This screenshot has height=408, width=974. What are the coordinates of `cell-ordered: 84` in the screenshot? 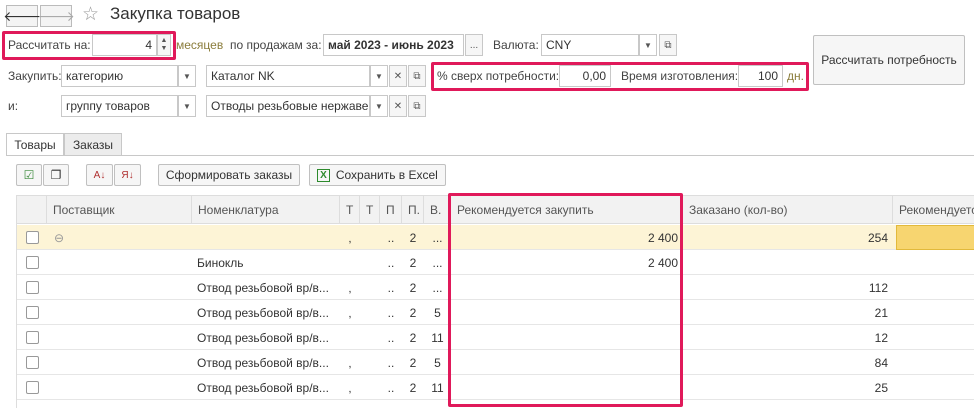 It's located at (881, 362).